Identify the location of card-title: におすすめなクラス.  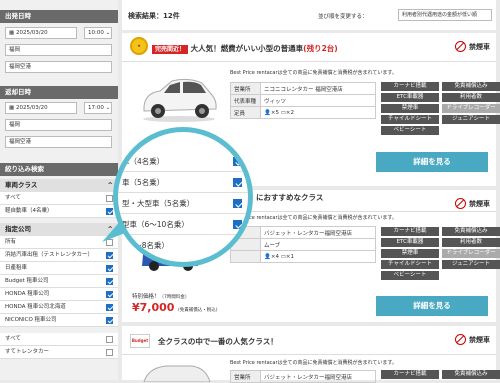
(290, 197).